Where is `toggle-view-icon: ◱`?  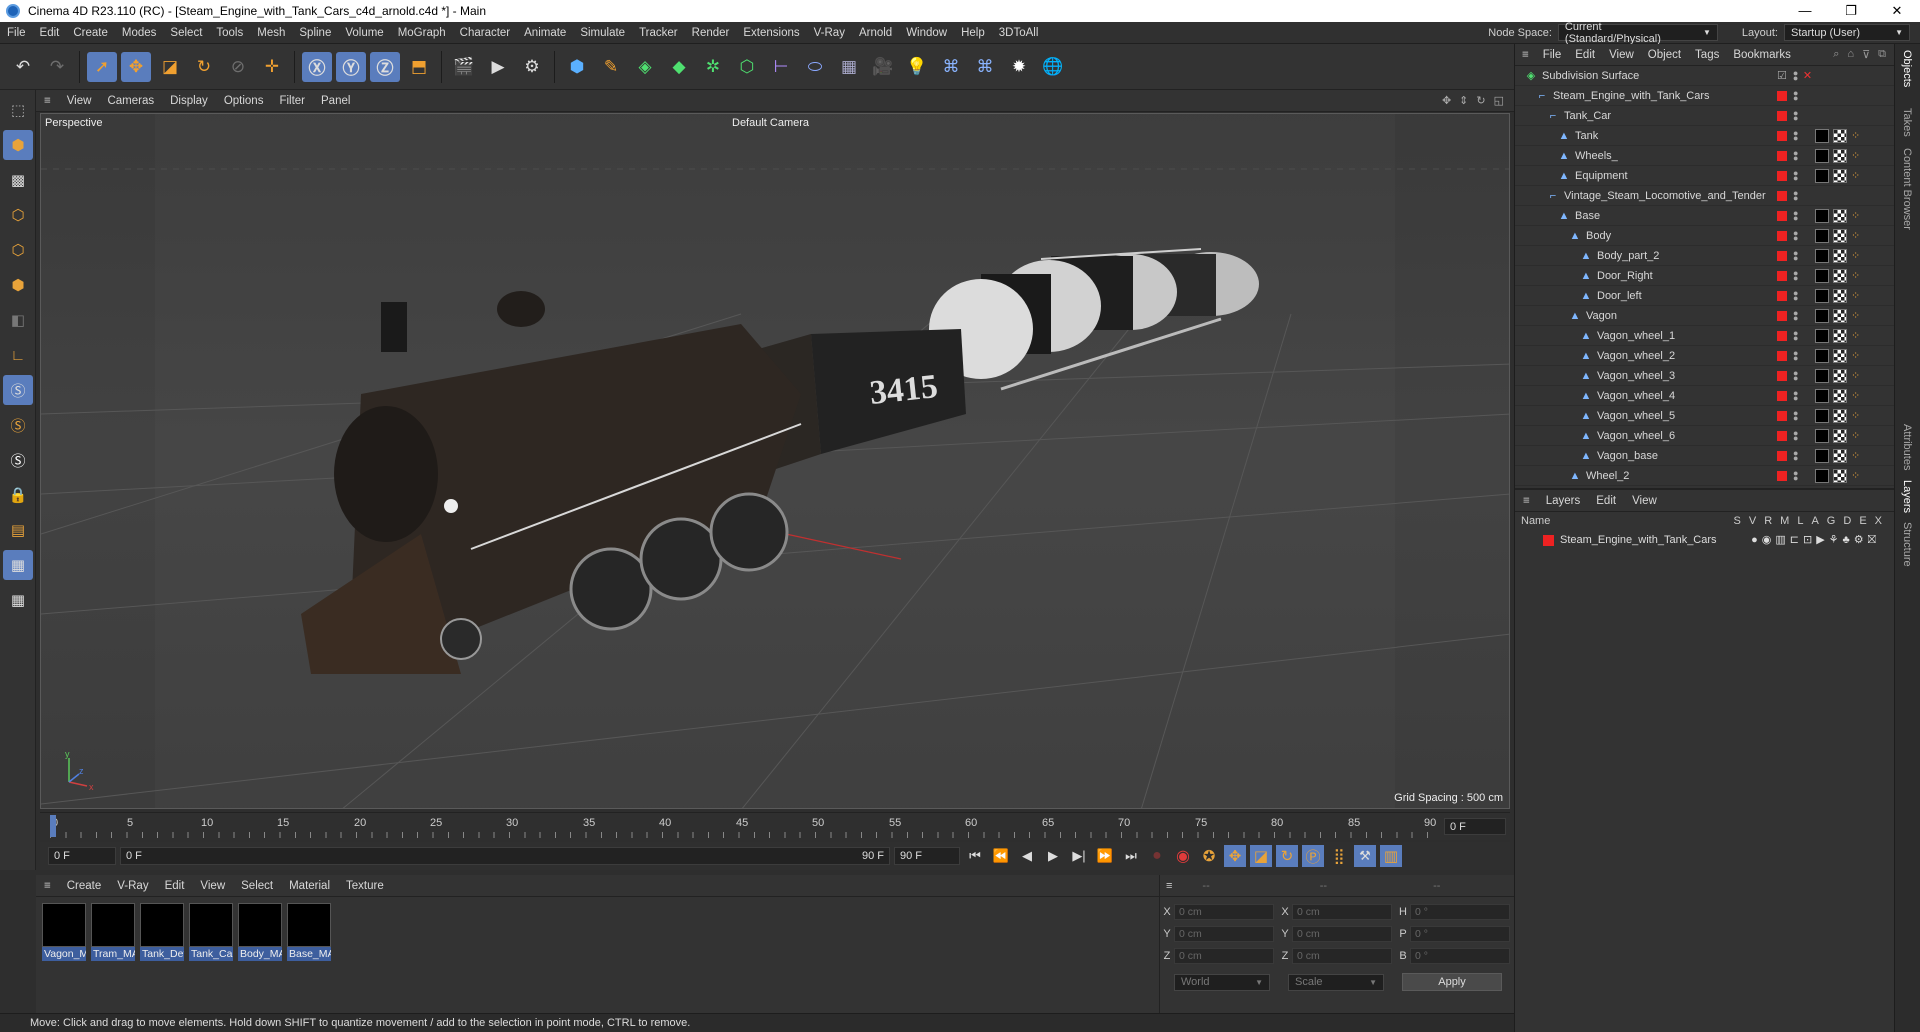 toggle-view-icon: ◱ is located at coordinates (1499, 100).